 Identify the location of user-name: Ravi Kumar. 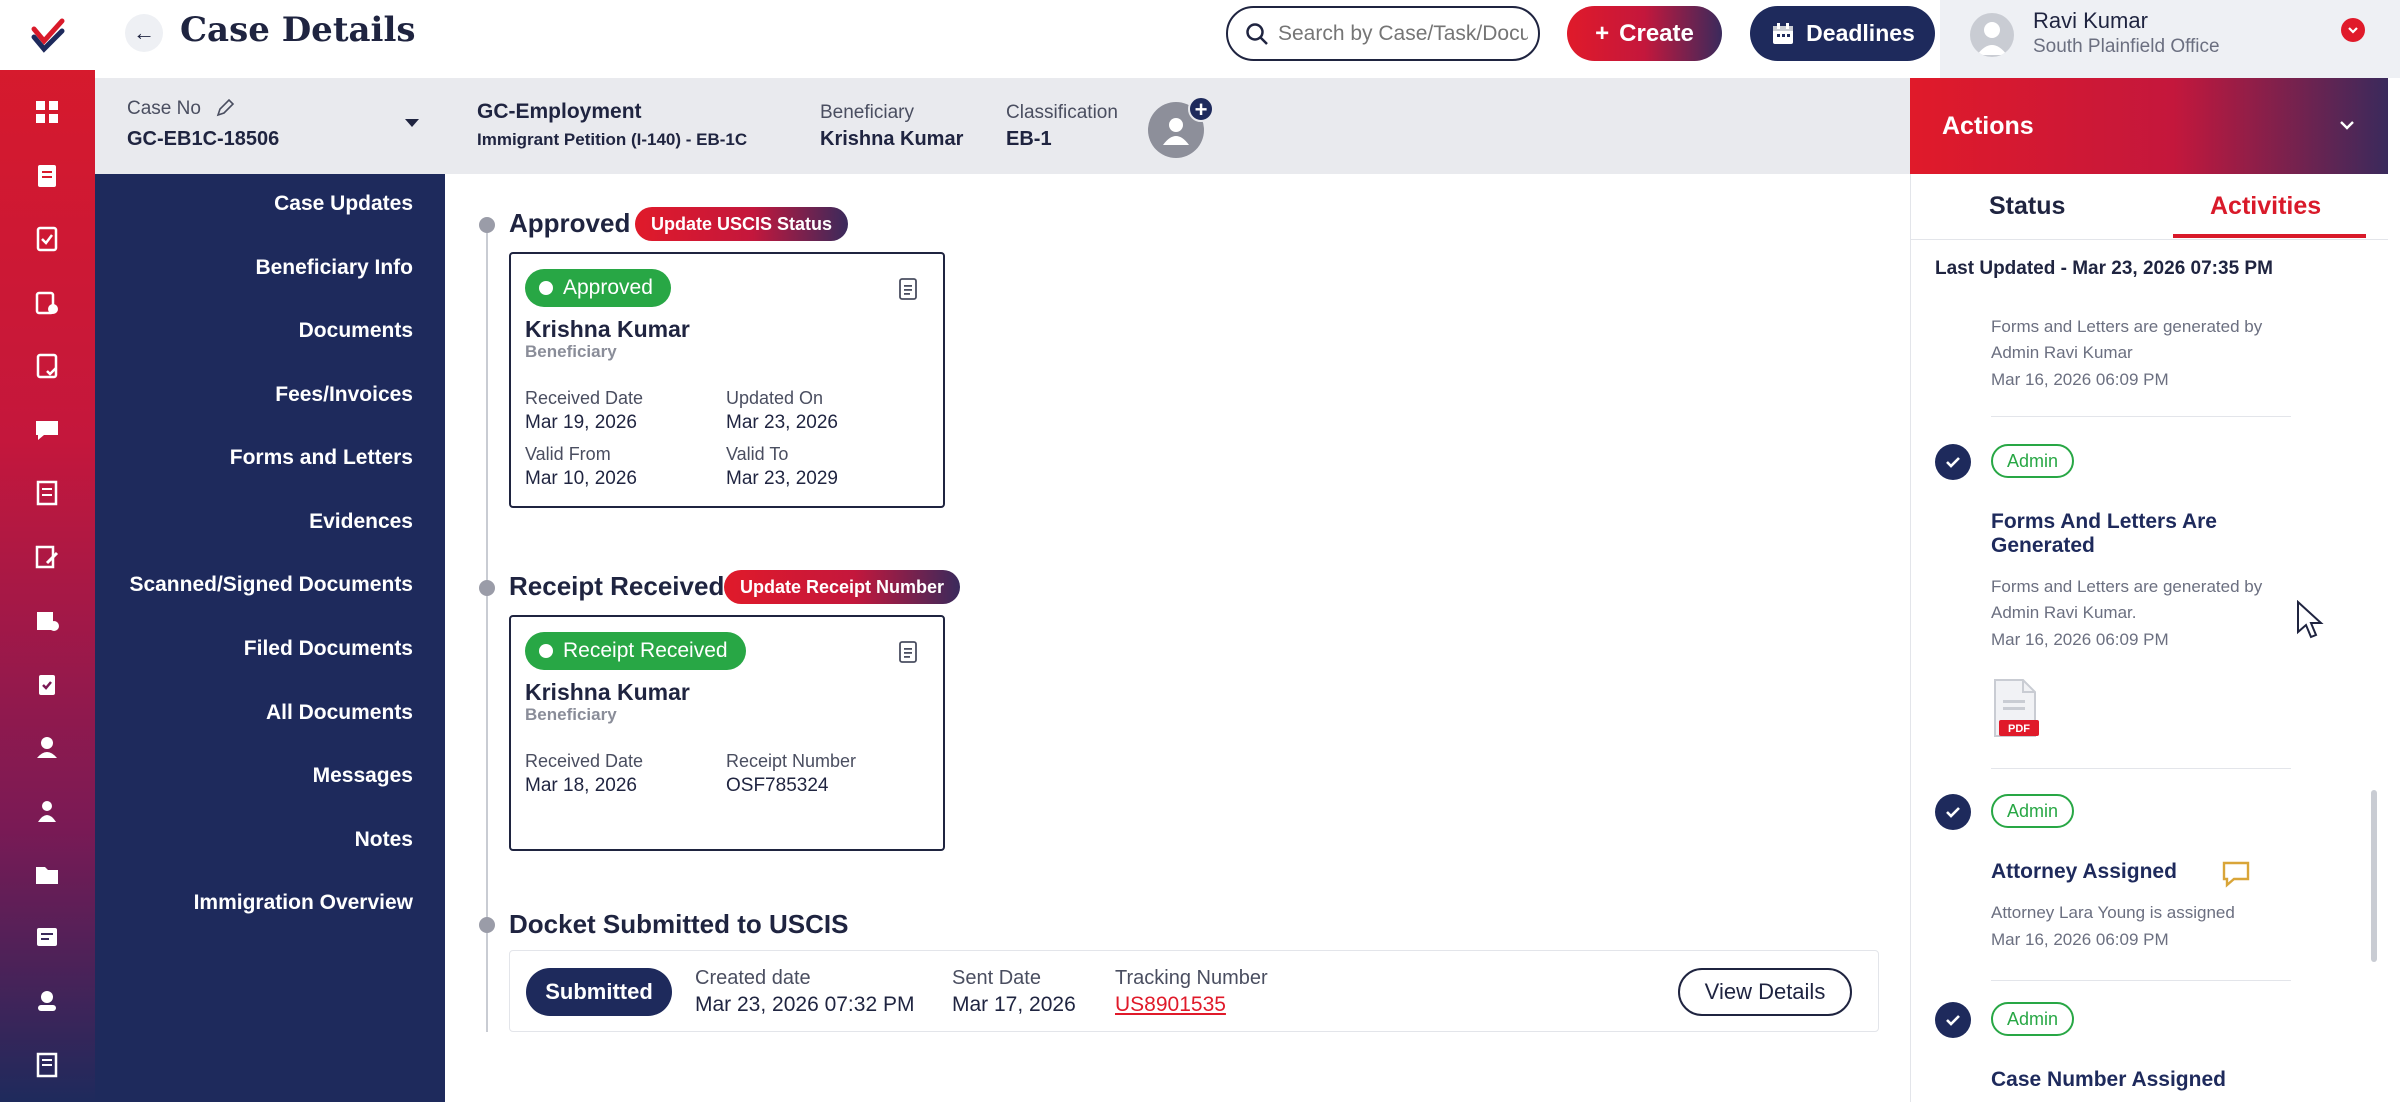
(2090, 20).